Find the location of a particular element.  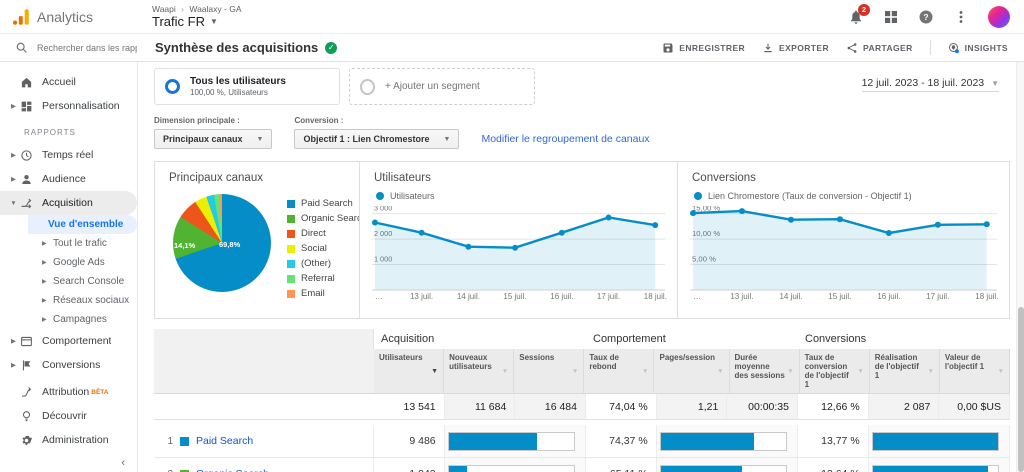

view-name: Trafic FR is located at coordinates (178, 21).